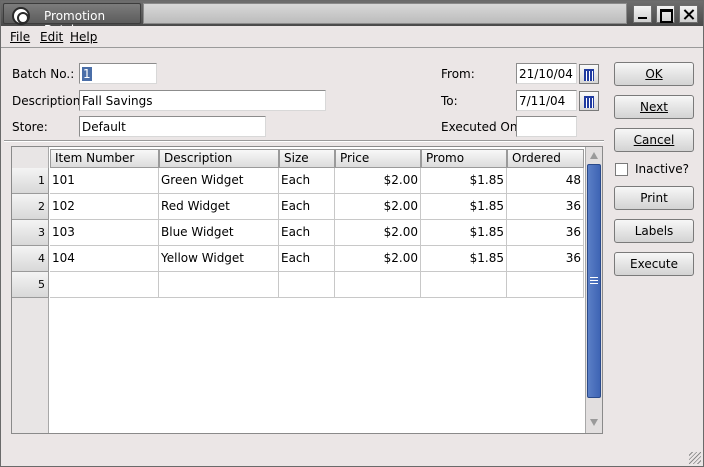 The width and height of the screenshot is (704, 467). What do you see at coordinates (449, 101) in the screenshot?
I see `to-label: To:` at bounding box center [449, 101].